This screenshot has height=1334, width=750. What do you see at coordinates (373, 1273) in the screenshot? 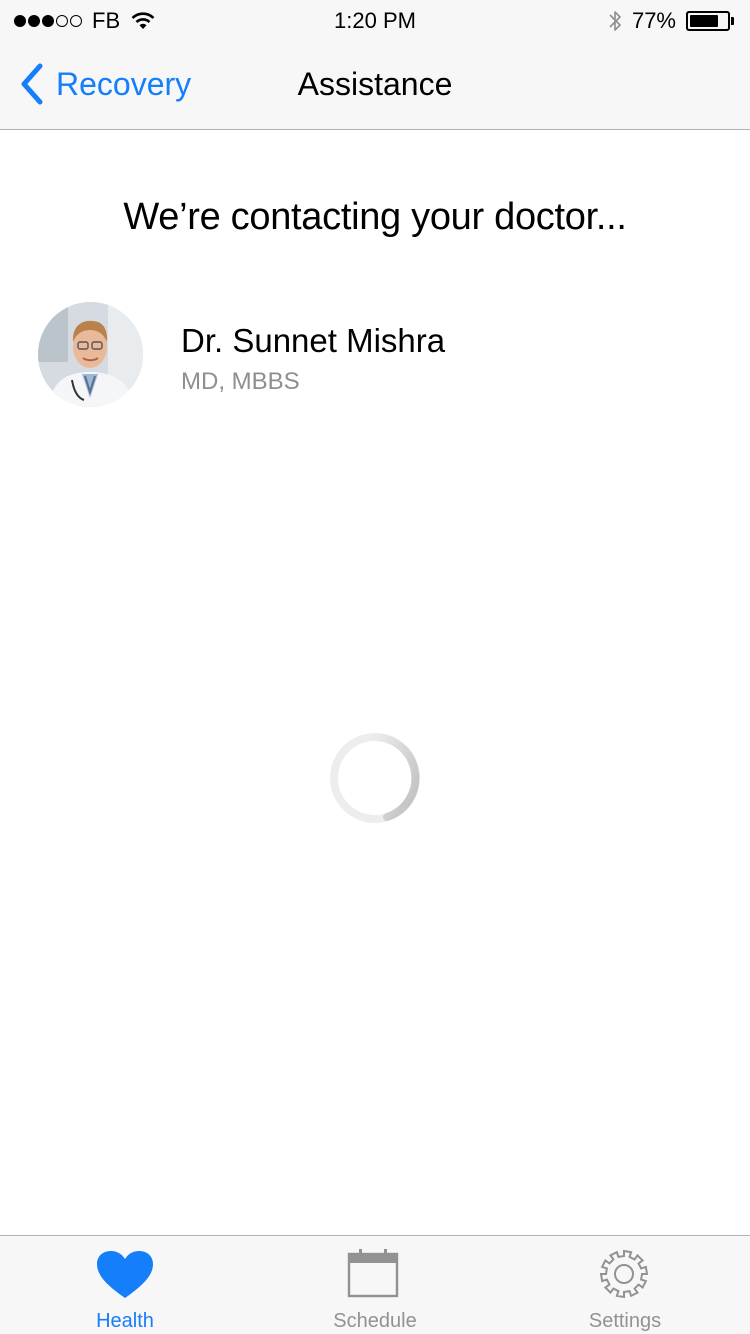
I see `calendar-icon` at bounding box center [373, 1273].